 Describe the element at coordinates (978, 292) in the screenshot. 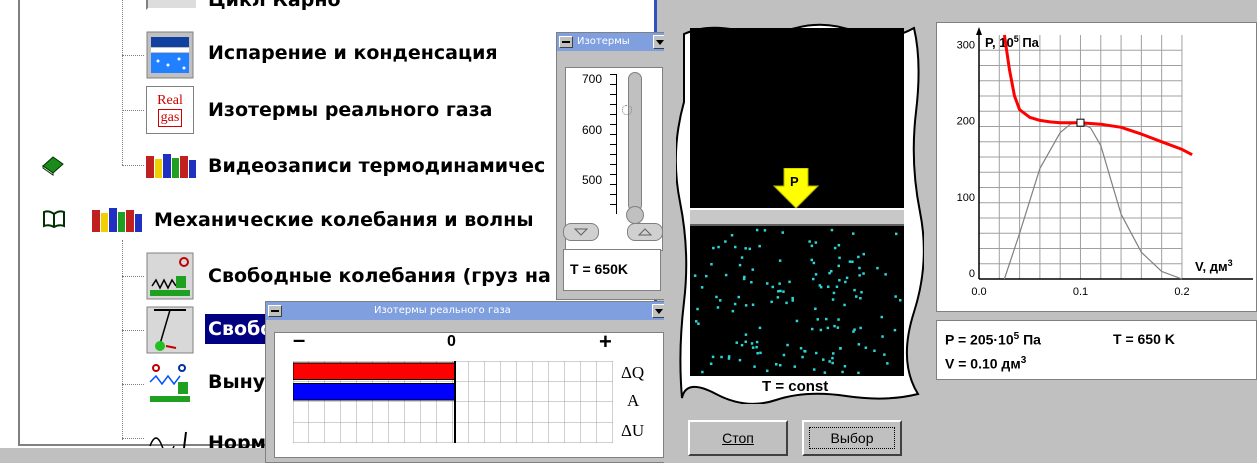

I see `x-tick-label: 0.0` at that location.